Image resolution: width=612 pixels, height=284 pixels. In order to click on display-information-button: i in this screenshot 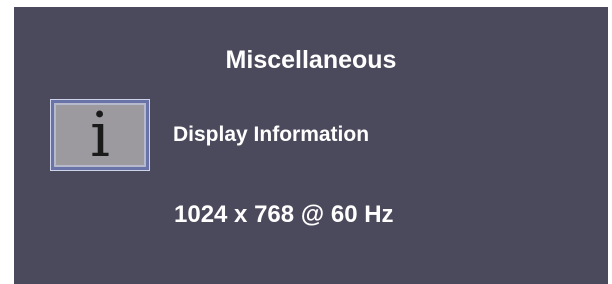, I will do `click(100, 135)`.